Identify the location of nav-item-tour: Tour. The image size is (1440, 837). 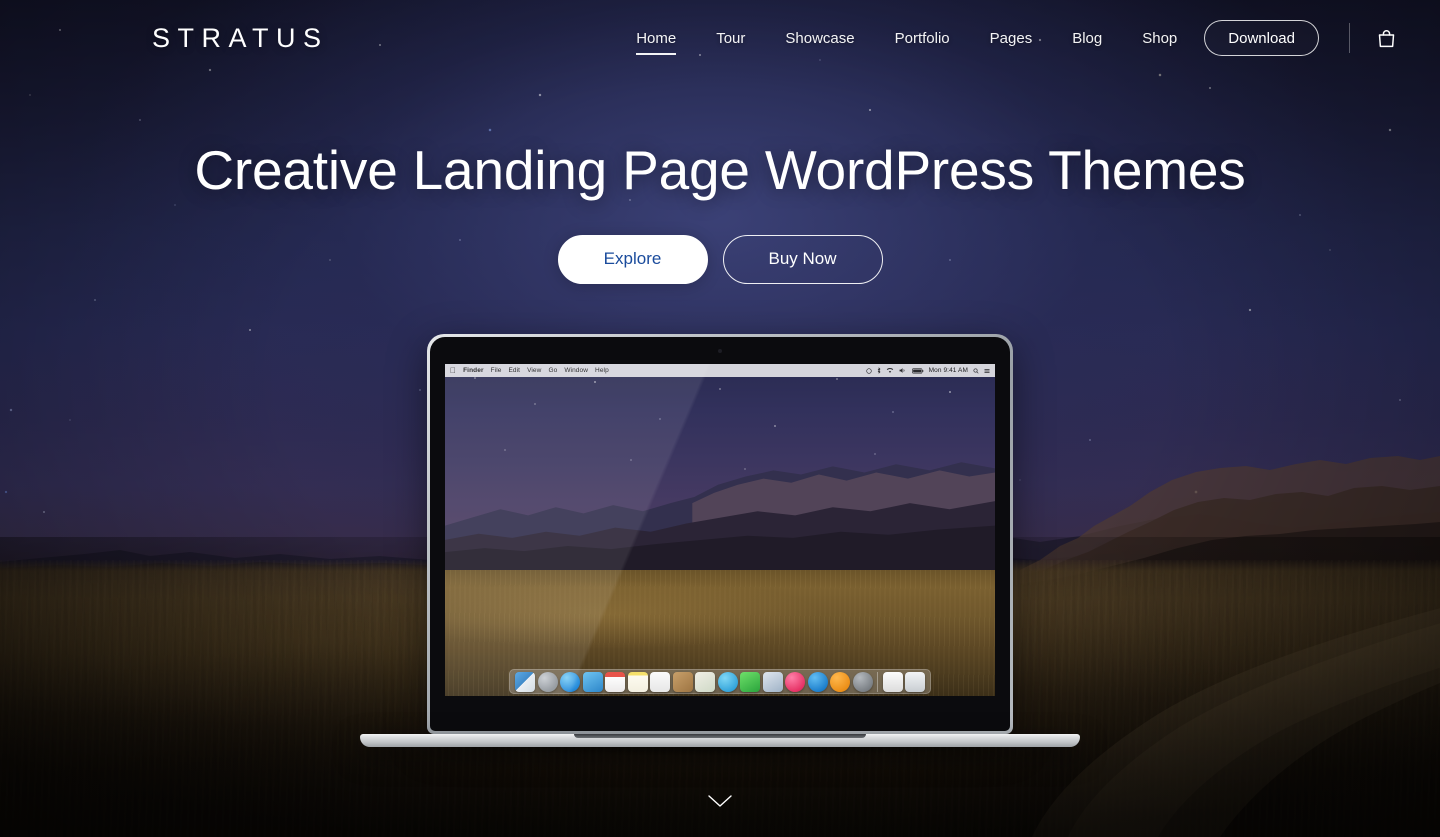
(730, 38).